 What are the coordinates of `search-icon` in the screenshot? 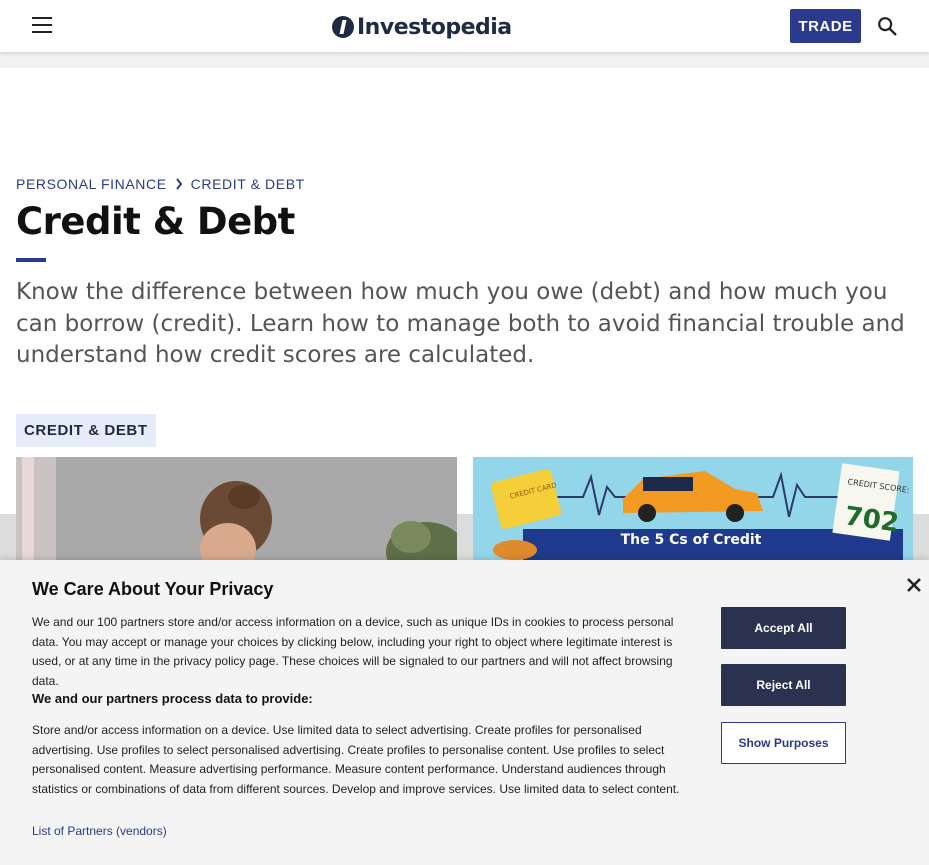 It's located at (887, 26).